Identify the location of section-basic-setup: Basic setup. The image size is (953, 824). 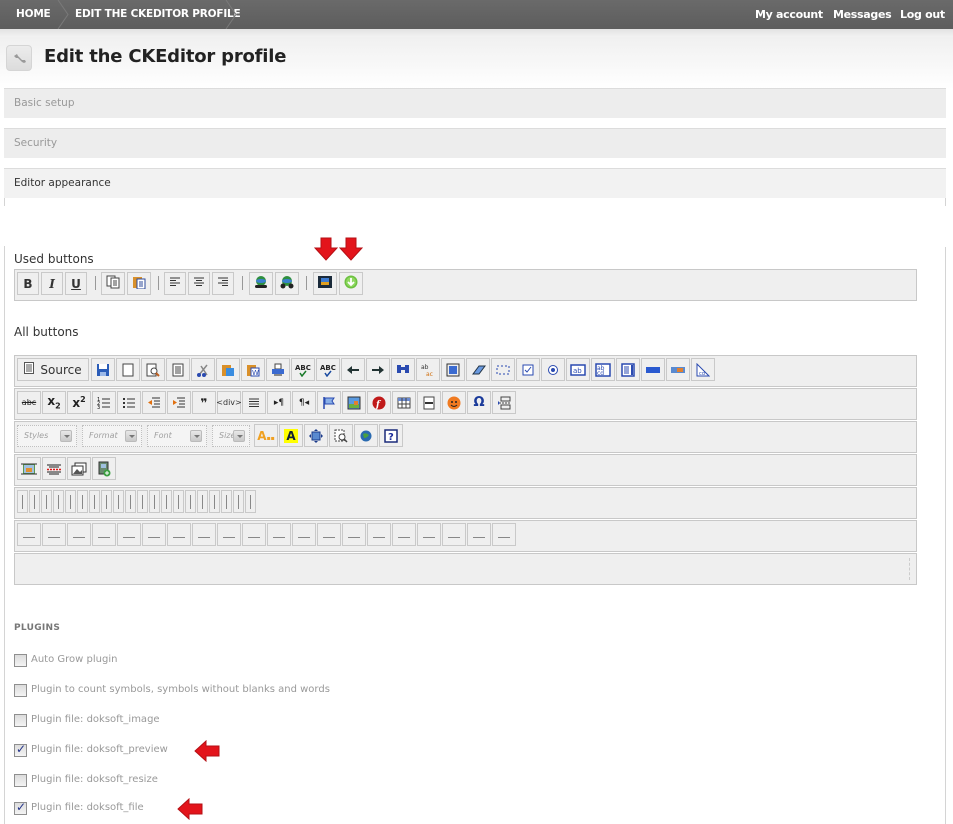
(475, 103).